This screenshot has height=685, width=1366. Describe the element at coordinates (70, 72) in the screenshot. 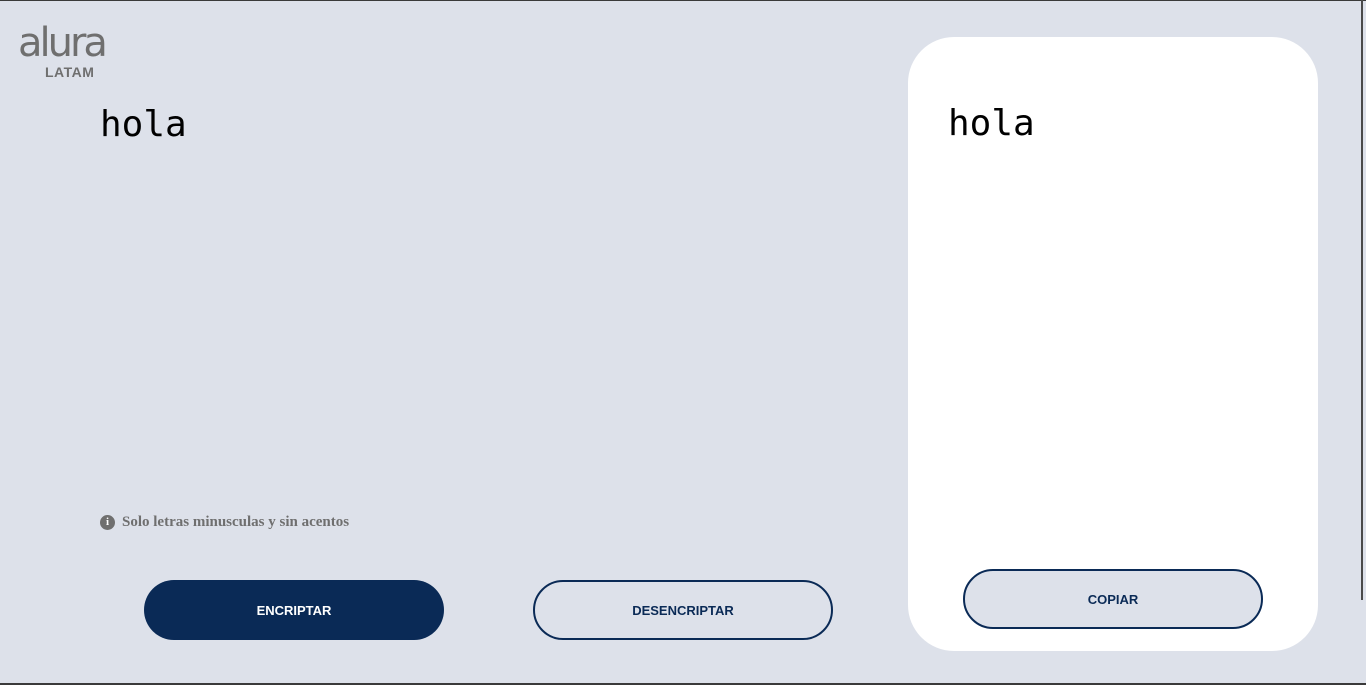

I see `logo-sub-text: LATAM` at that location.